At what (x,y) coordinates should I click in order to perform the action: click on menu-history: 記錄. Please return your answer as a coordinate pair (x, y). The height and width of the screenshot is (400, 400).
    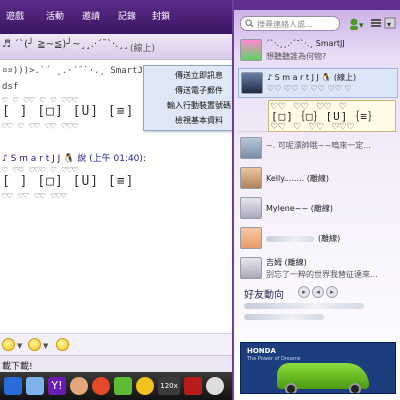
    Looking at the image, I should click on (127, 15).